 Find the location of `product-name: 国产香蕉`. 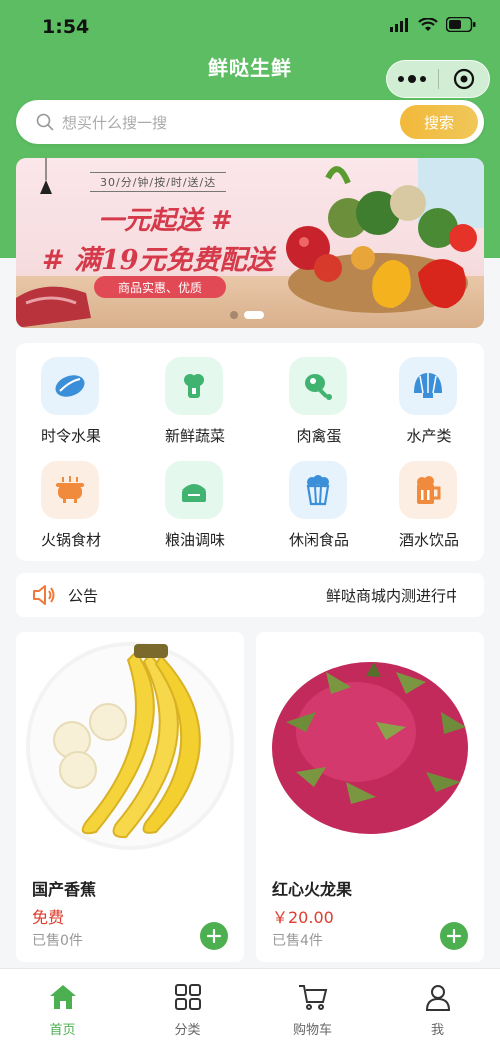

product-name: 国产香蕉 is located at coordinates (64, 889).